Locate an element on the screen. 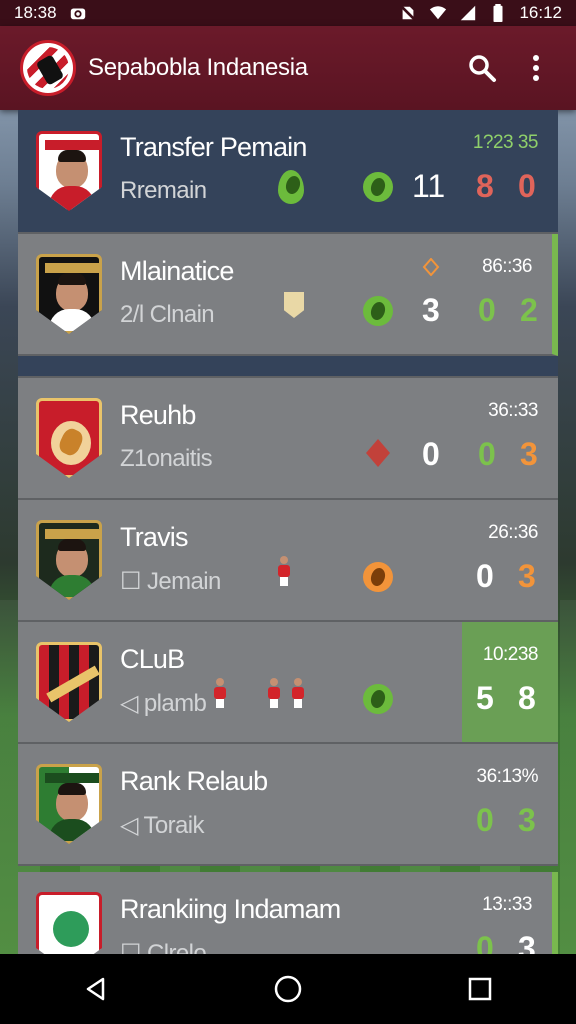 The image size is (576, 1024). item-title: CLuB is located at coordinates (152, 659).